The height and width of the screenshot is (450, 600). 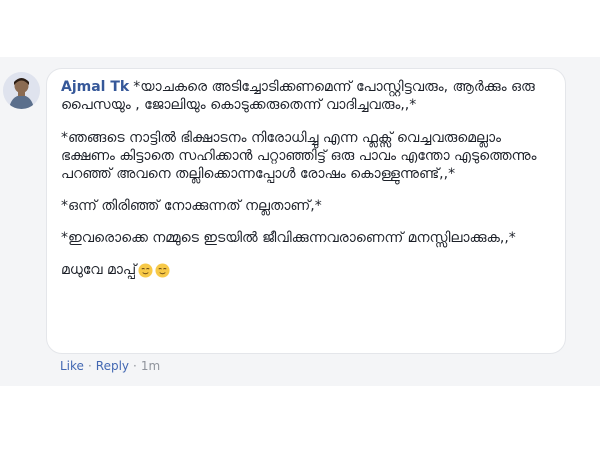 I want to click on user-avatar-icon, so click(x=21, y=90).